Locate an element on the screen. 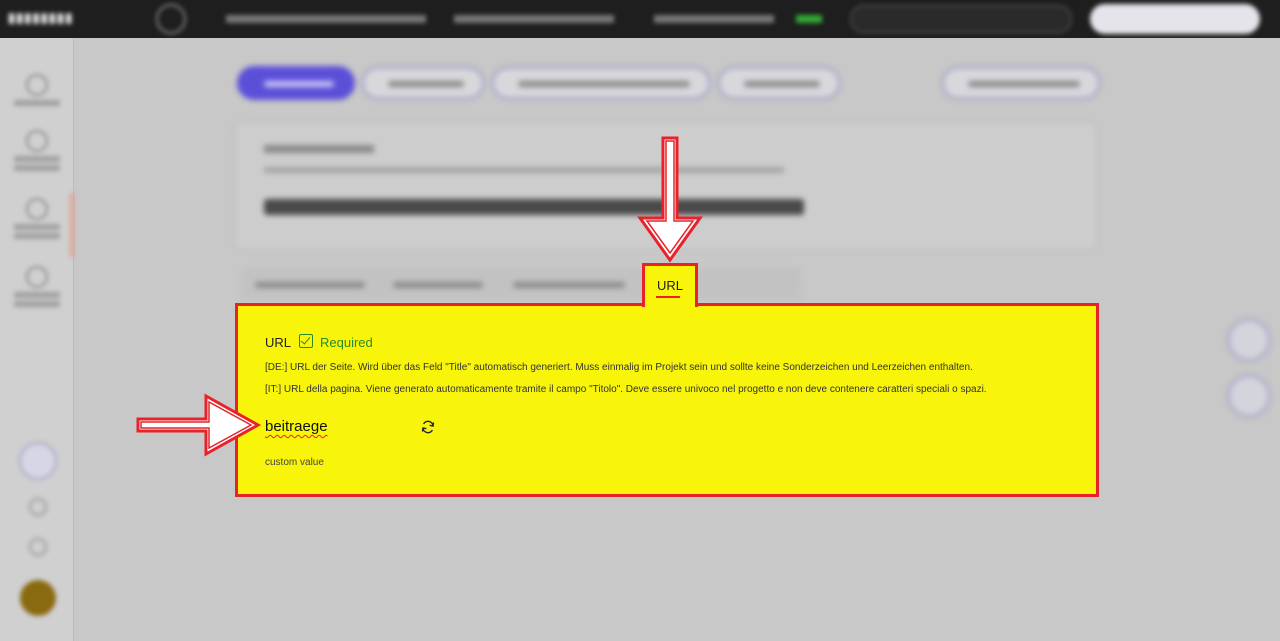 The image size is (1280, 641). tab-url-label: URL is located at coordinates (669, 285).